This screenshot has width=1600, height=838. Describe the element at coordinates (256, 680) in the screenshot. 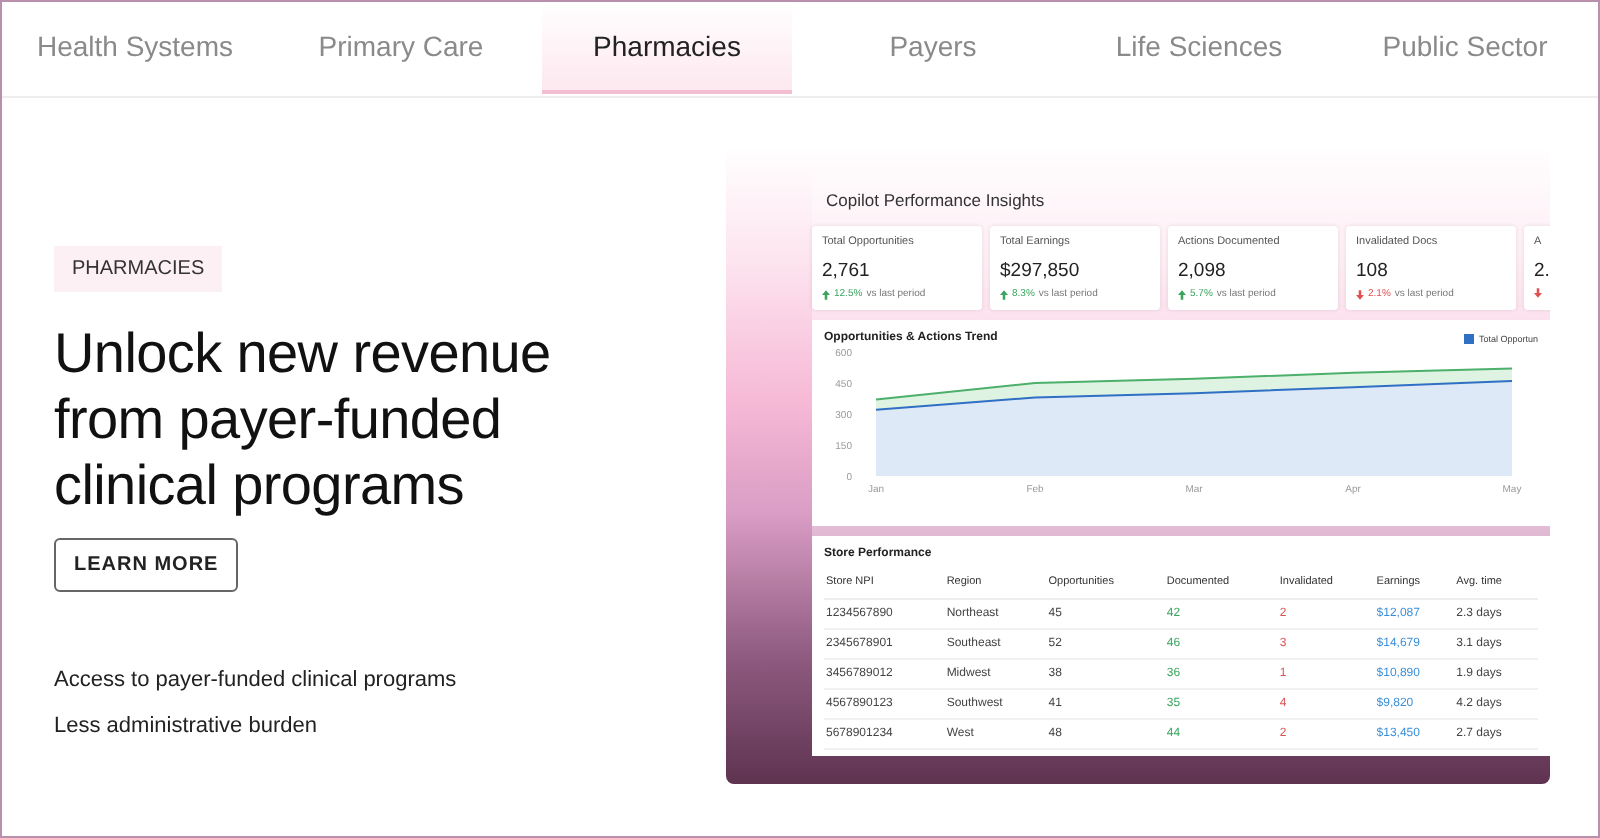

I see `benefit-text: Access to payer-funded clinical programs` at that location.